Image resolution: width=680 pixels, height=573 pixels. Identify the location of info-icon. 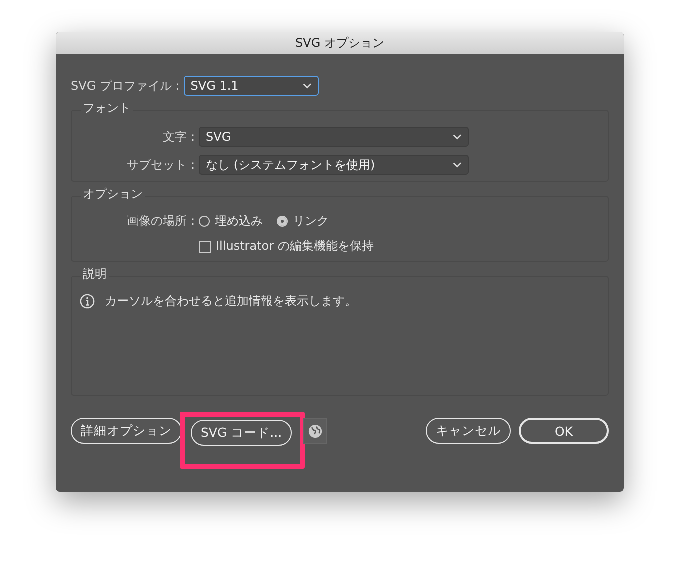
(87, 301).